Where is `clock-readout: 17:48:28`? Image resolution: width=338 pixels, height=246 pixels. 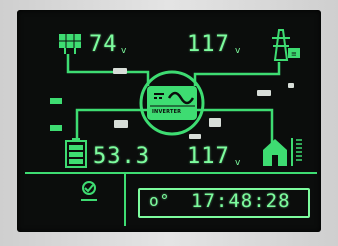 clock-readout: 17:48:28 is located at coordinates (241, 201).